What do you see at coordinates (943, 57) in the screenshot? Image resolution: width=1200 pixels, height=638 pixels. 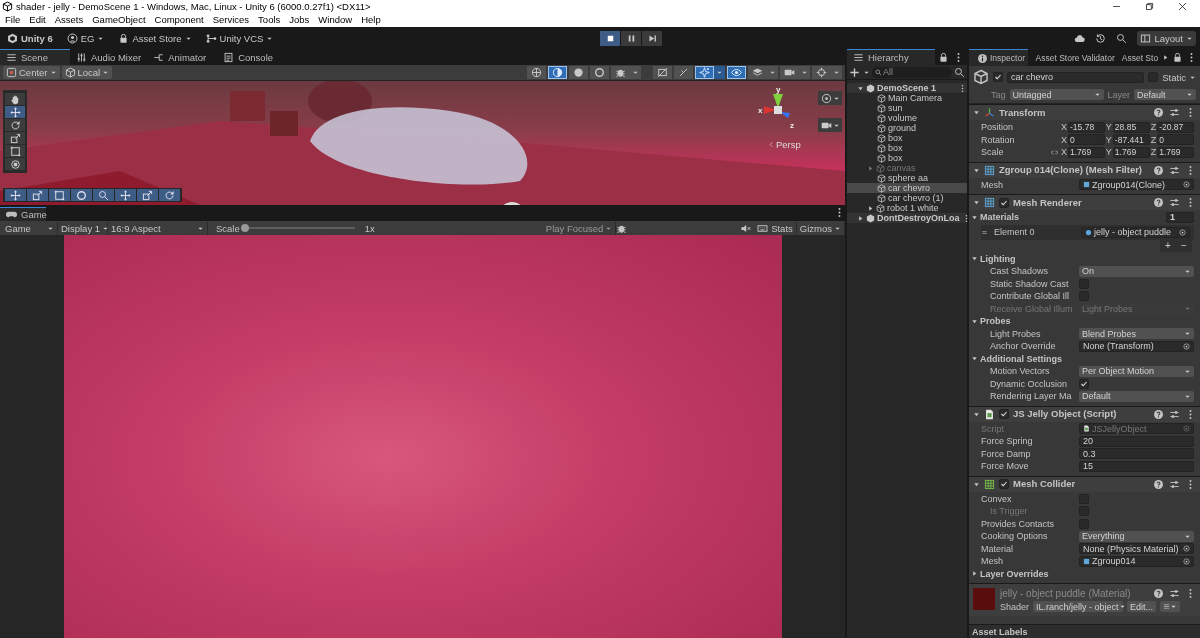 I see `lock-icon` at bounding box center [943, 57].